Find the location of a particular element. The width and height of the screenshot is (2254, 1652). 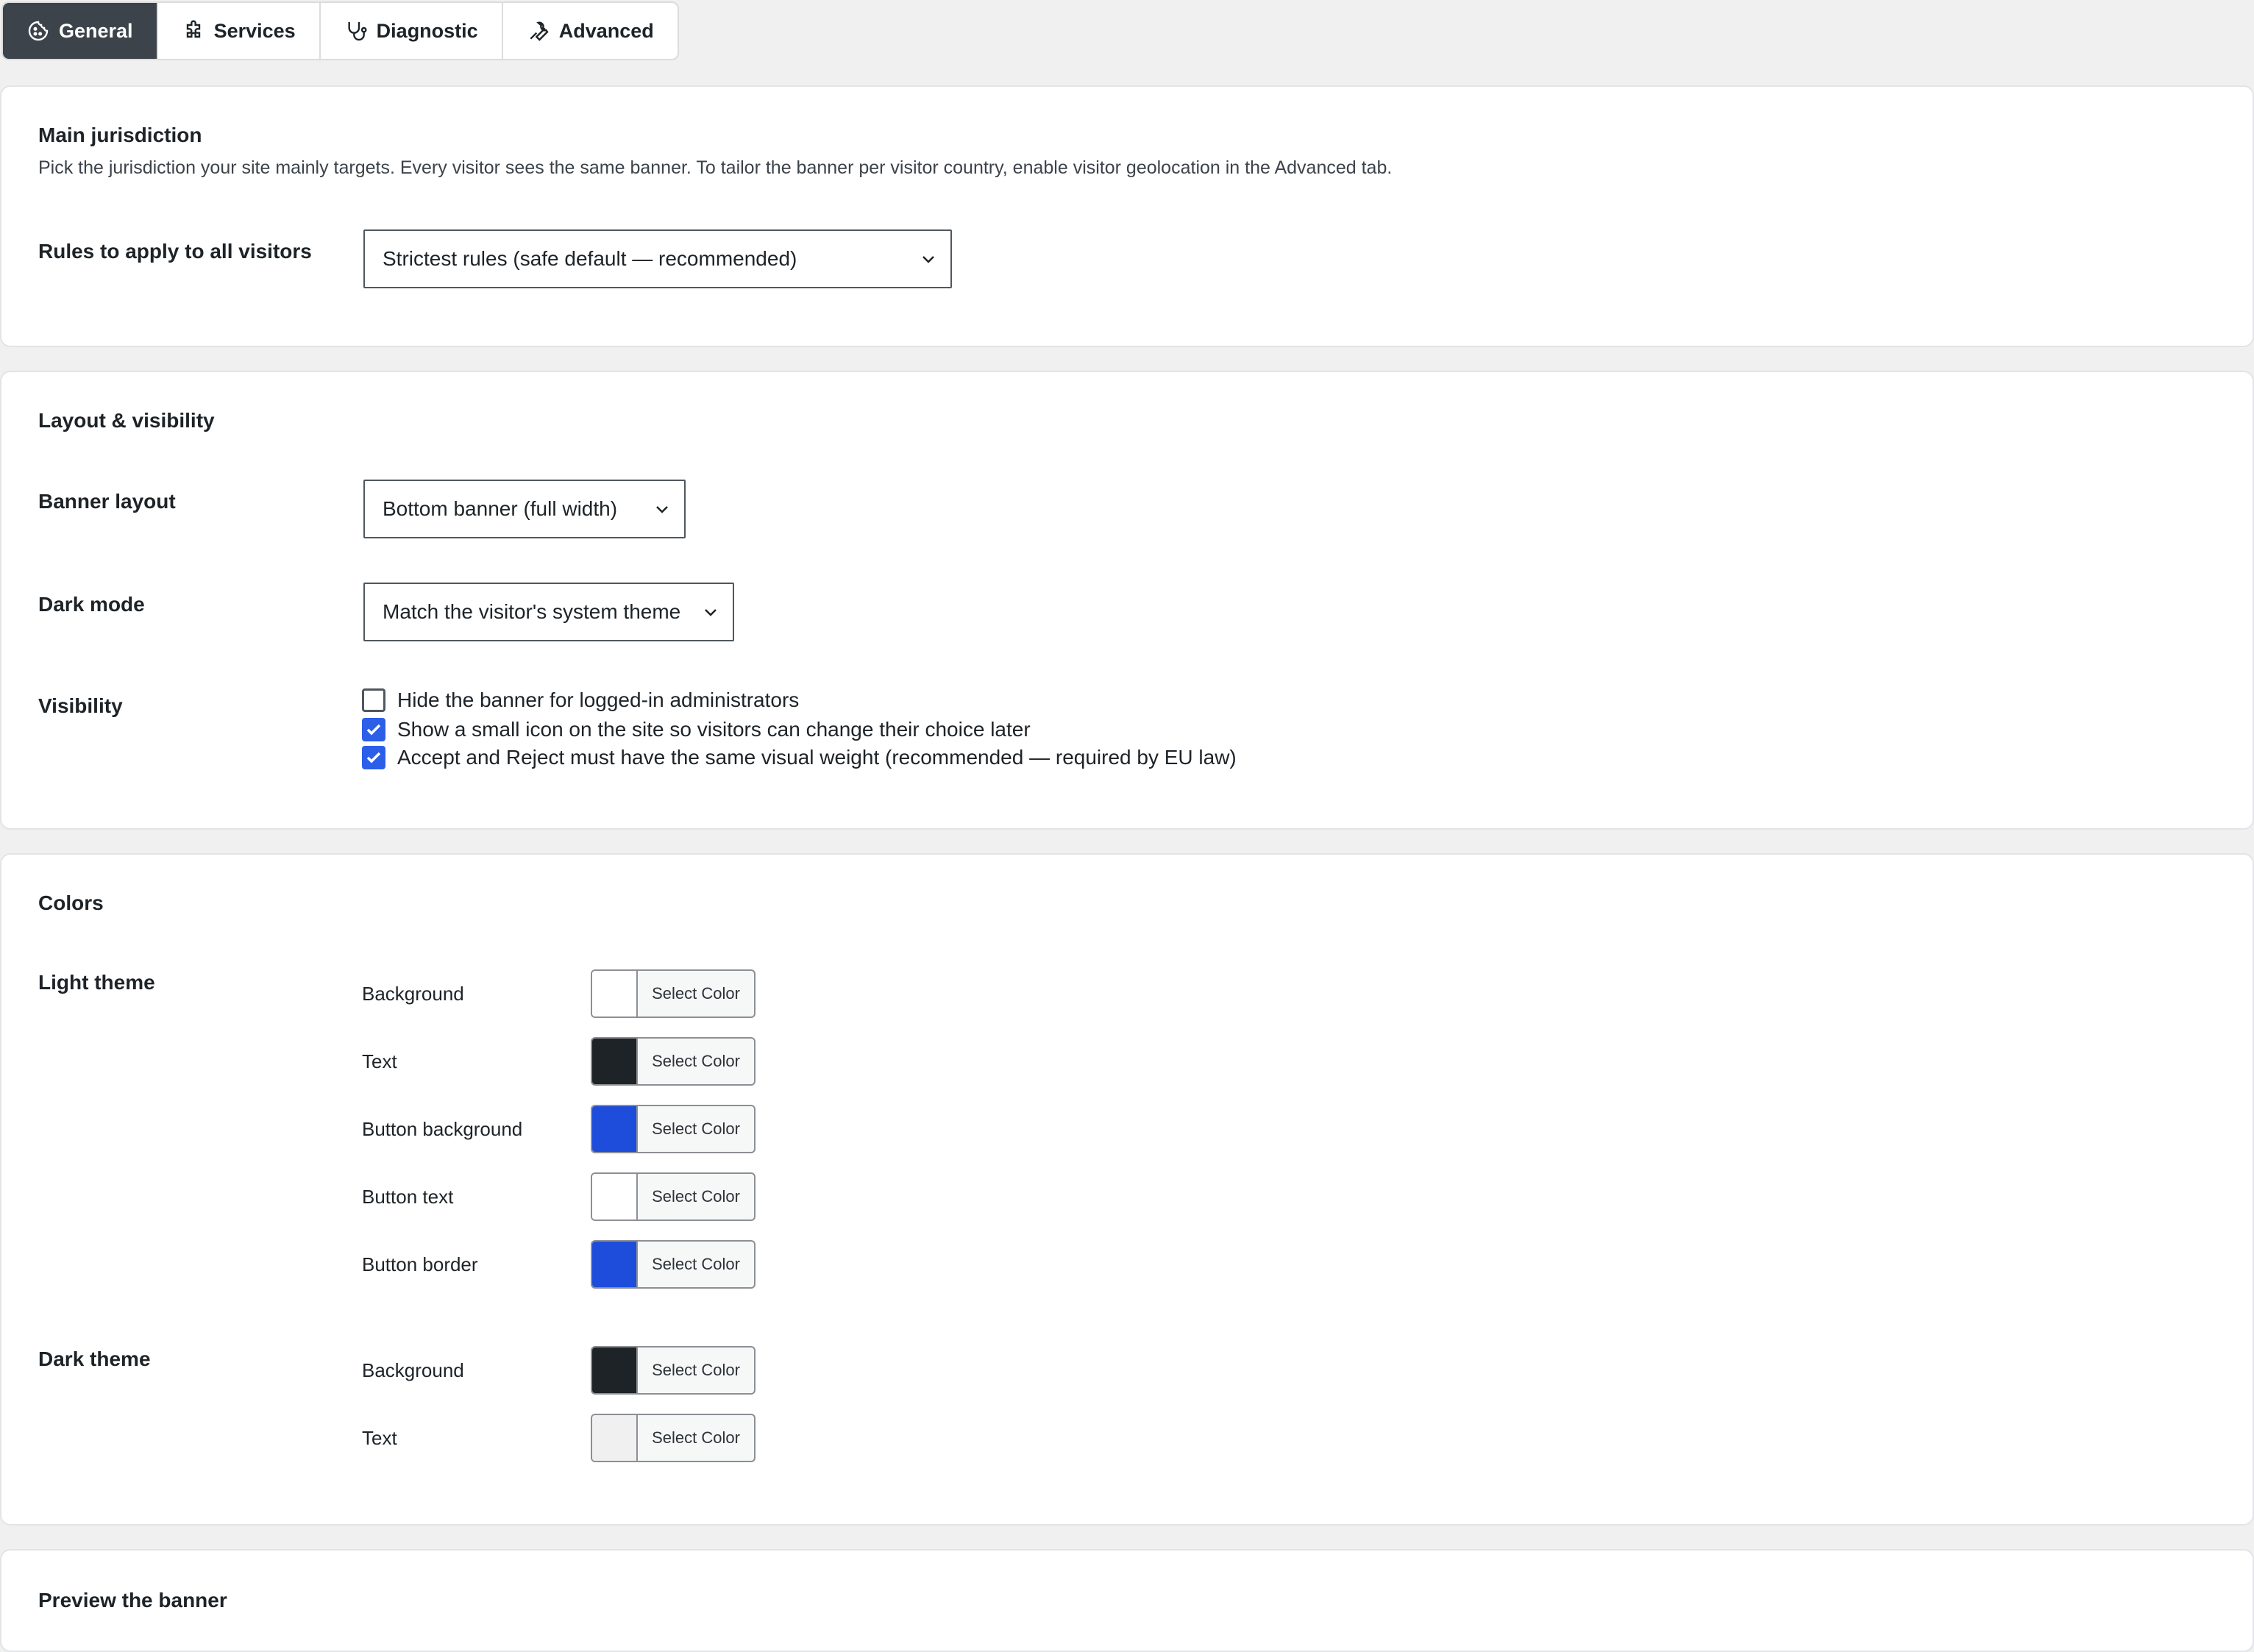

tab-advanced-label: Advanced is located at coordinates (606, 31).